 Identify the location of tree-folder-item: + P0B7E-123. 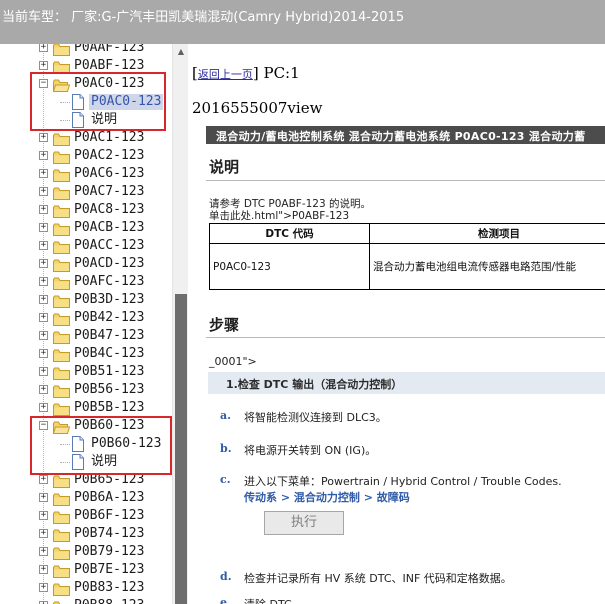
(86, 570).